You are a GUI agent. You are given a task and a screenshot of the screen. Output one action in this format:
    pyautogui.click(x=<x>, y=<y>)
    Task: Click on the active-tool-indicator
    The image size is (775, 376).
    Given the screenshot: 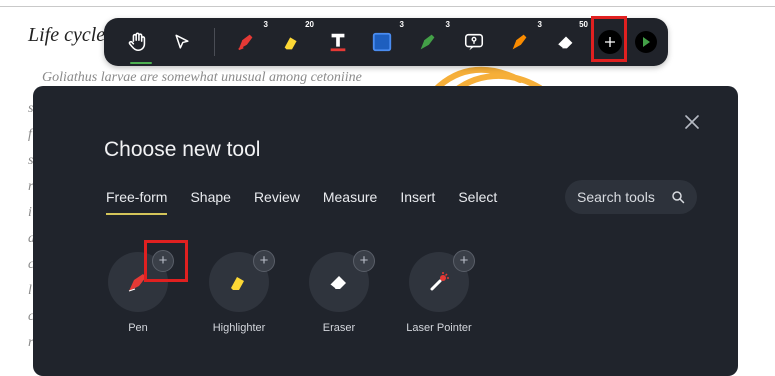 What is the action you would take?
    pyautogui.click(x=141, y=63)
    